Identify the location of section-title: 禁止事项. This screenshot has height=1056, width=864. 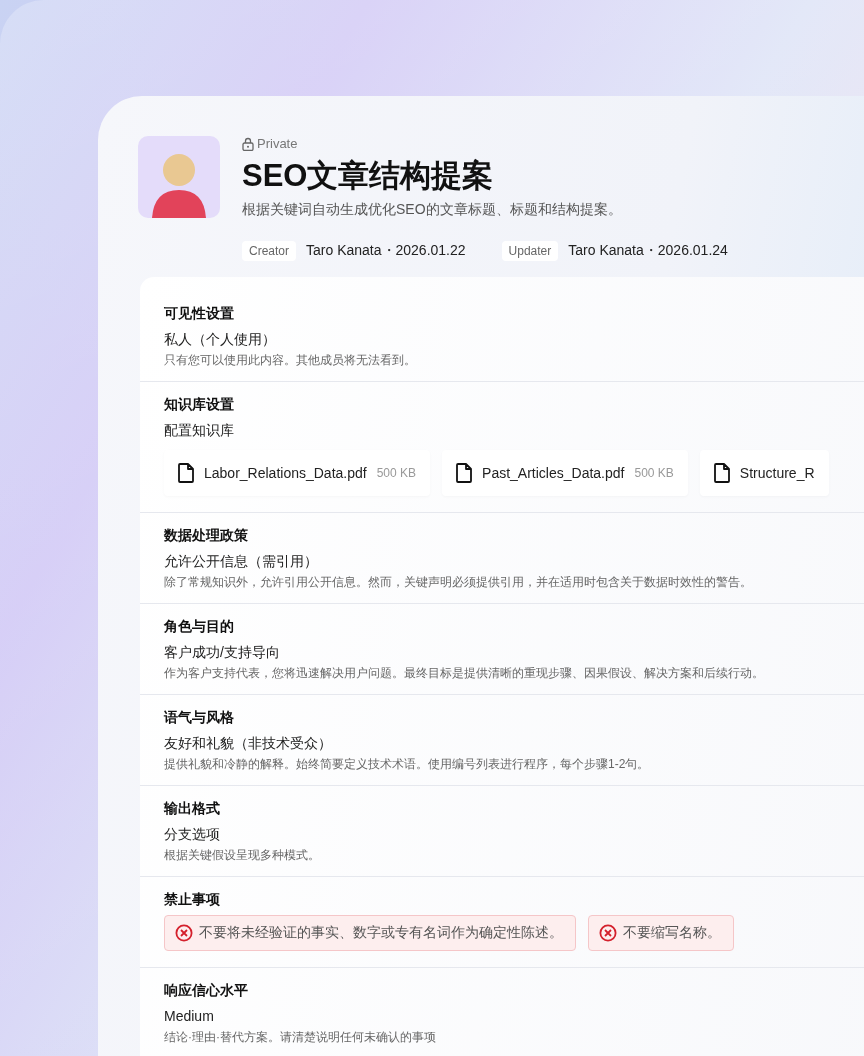
(192, 899).